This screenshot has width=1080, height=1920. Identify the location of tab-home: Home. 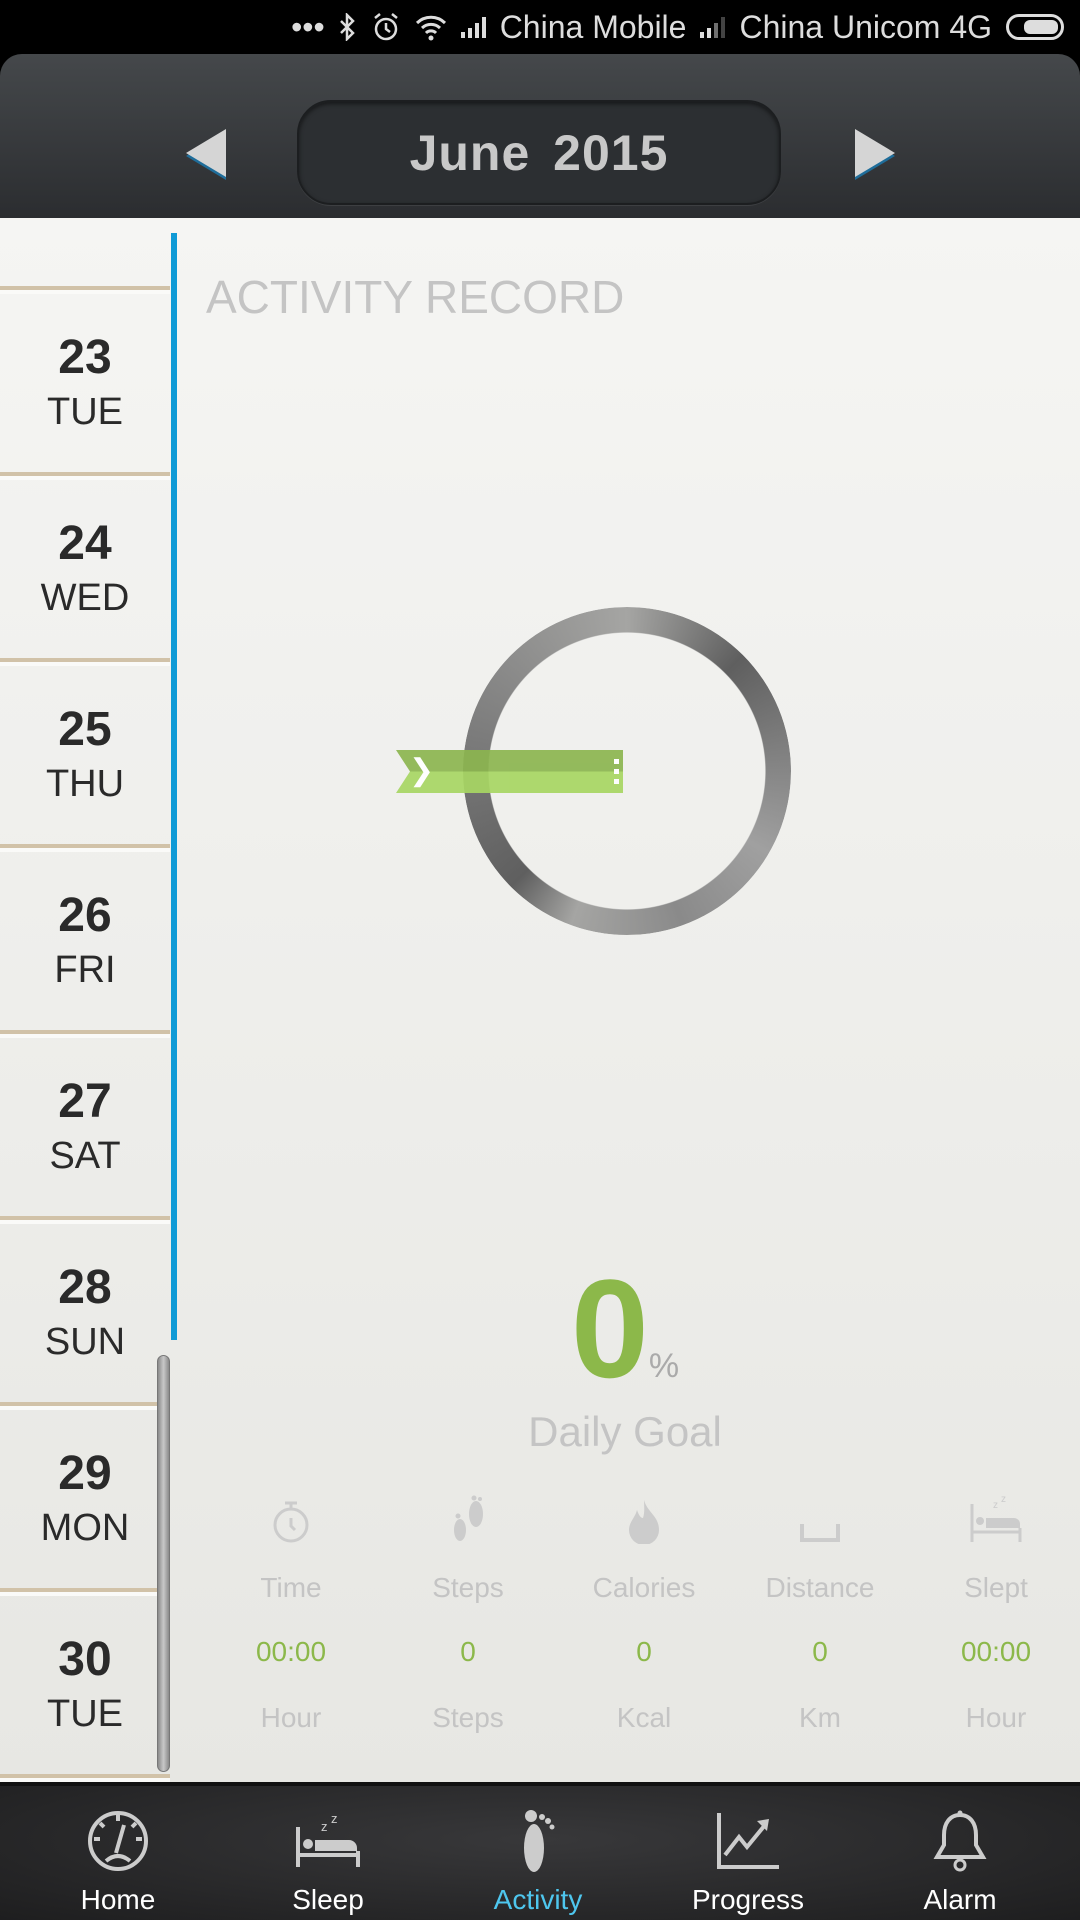
(118, 1851).